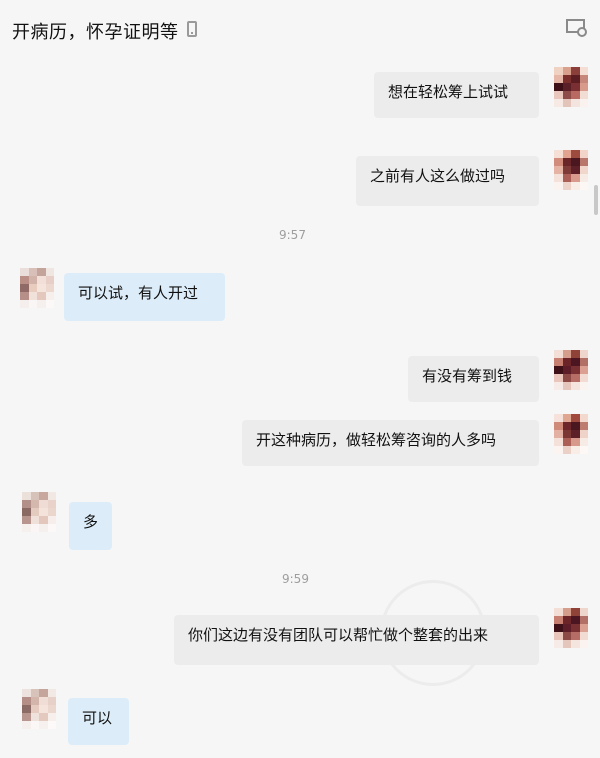 The height and width of the screenshot is (758, 600). I want to click on message-bubble-incoming: 可以试，有人开过, so click(144, 297).